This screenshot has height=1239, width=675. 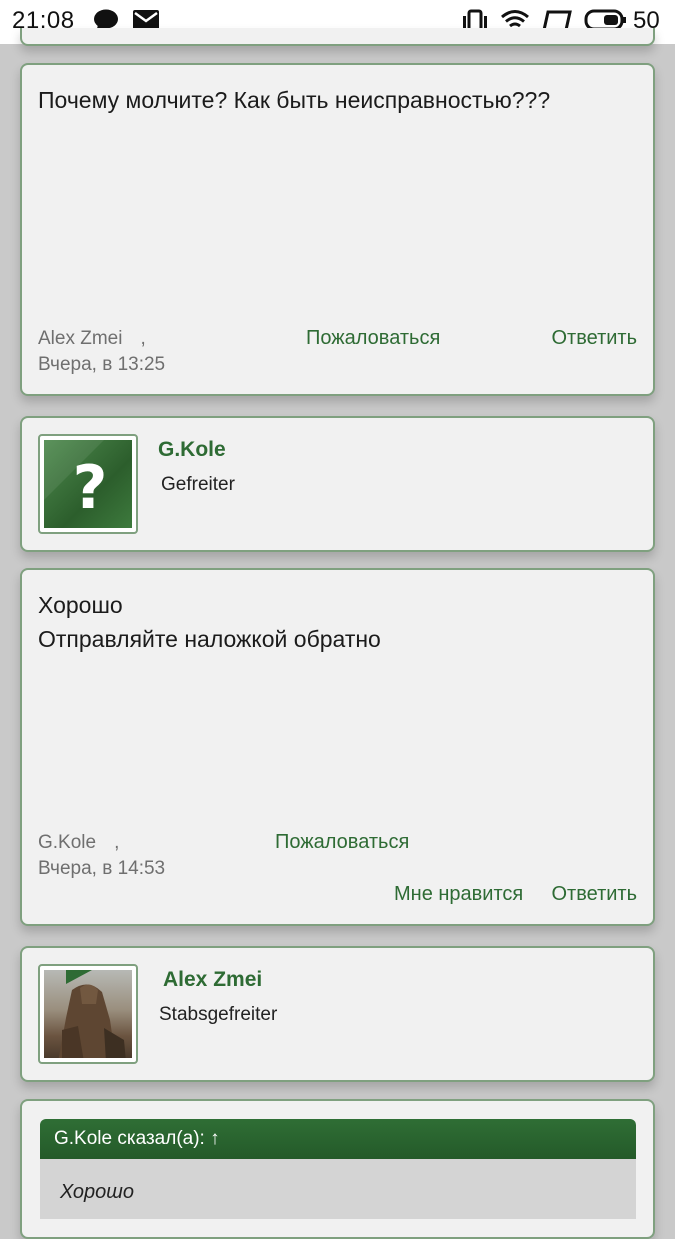 I want to click on post-card: G.Kole сказал(а): ↑ Хорошо, so click(x=337, y=1169).